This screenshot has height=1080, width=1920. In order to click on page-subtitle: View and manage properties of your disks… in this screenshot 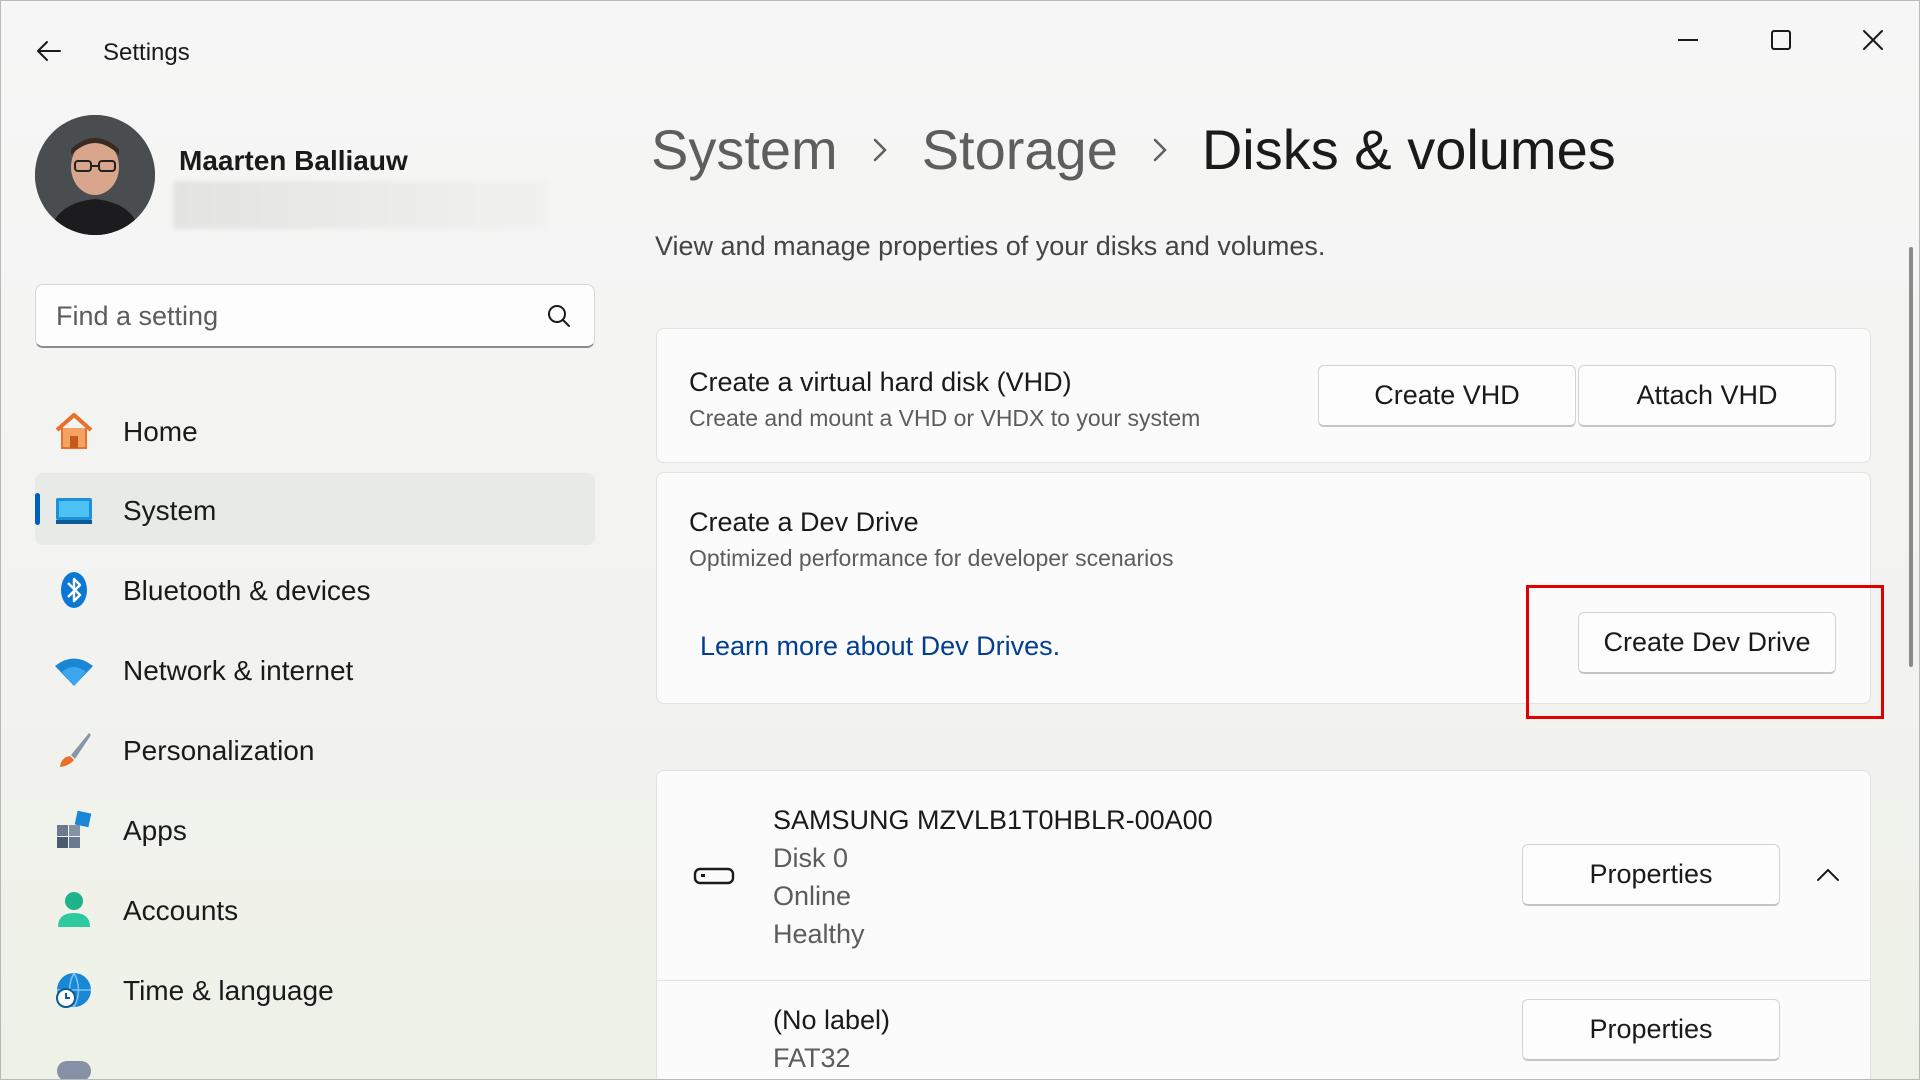, I will do `click(990, 246)`.